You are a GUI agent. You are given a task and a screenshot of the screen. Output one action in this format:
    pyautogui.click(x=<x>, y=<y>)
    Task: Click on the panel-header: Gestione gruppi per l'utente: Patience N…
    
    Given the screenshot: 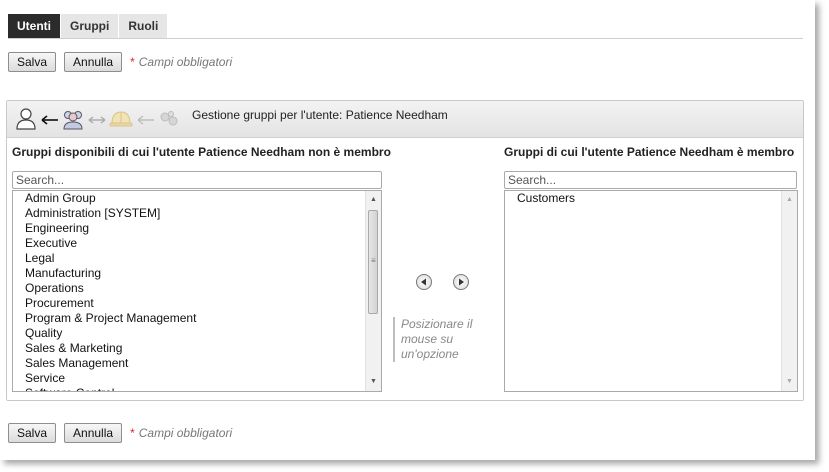 What is the action you would take?
    pyautogui.click(x=405, y=119)
    